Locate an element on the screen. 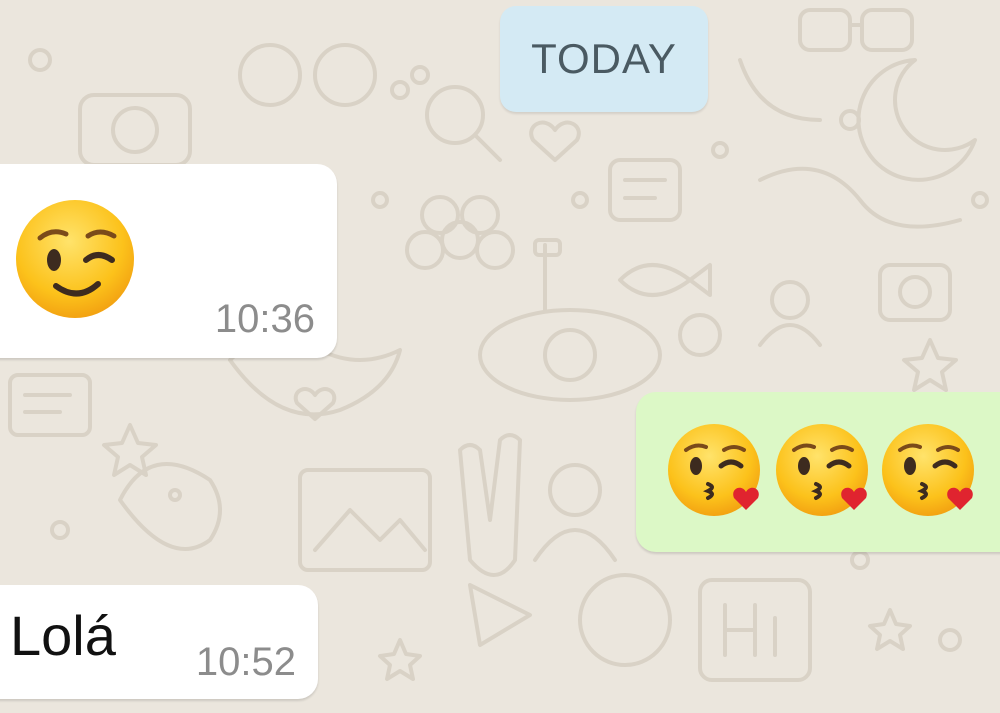  date-divider-label: TODAY is located at coordinates (604, 58).